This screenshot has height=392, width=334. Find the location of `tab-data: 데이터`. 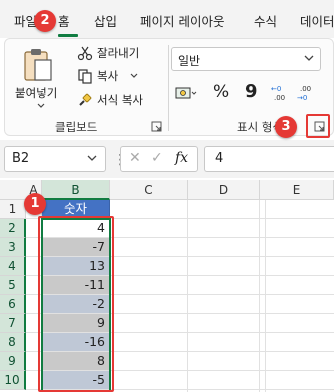

tab-data: 데이터 is located at coordinates (317, 20).